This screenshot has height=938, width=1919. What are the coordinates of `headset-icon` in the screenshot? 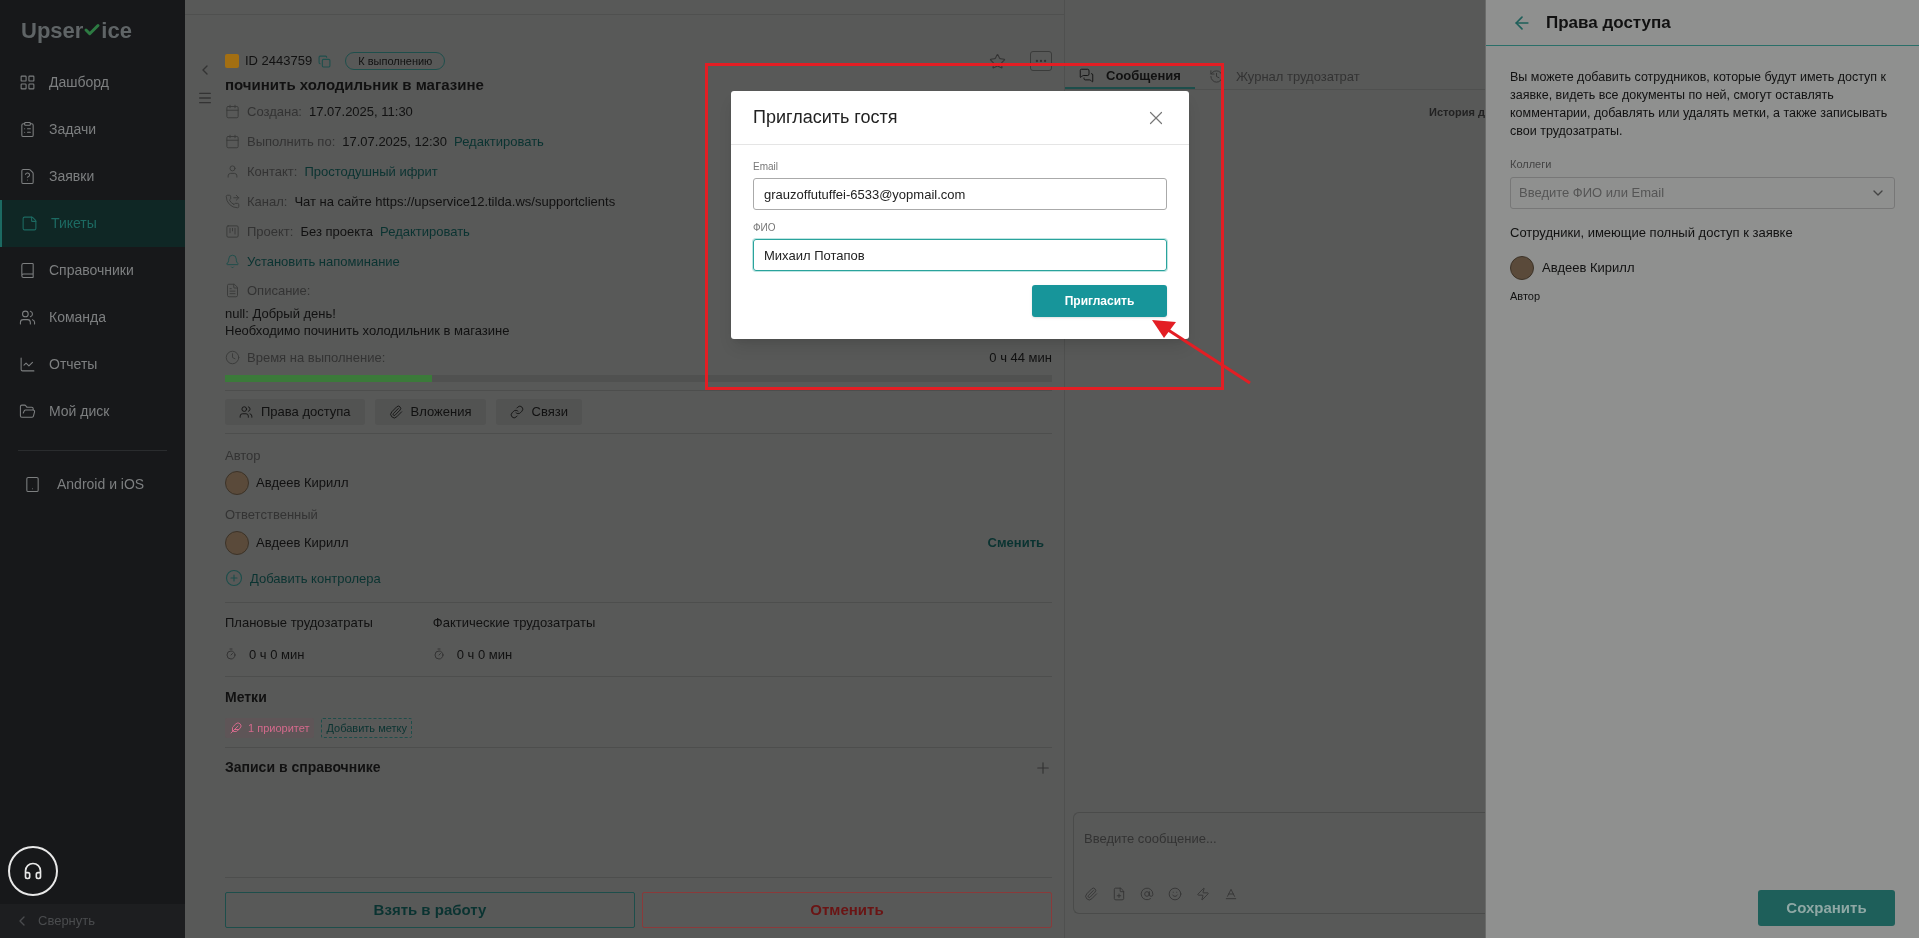 It's located at (33, 871).